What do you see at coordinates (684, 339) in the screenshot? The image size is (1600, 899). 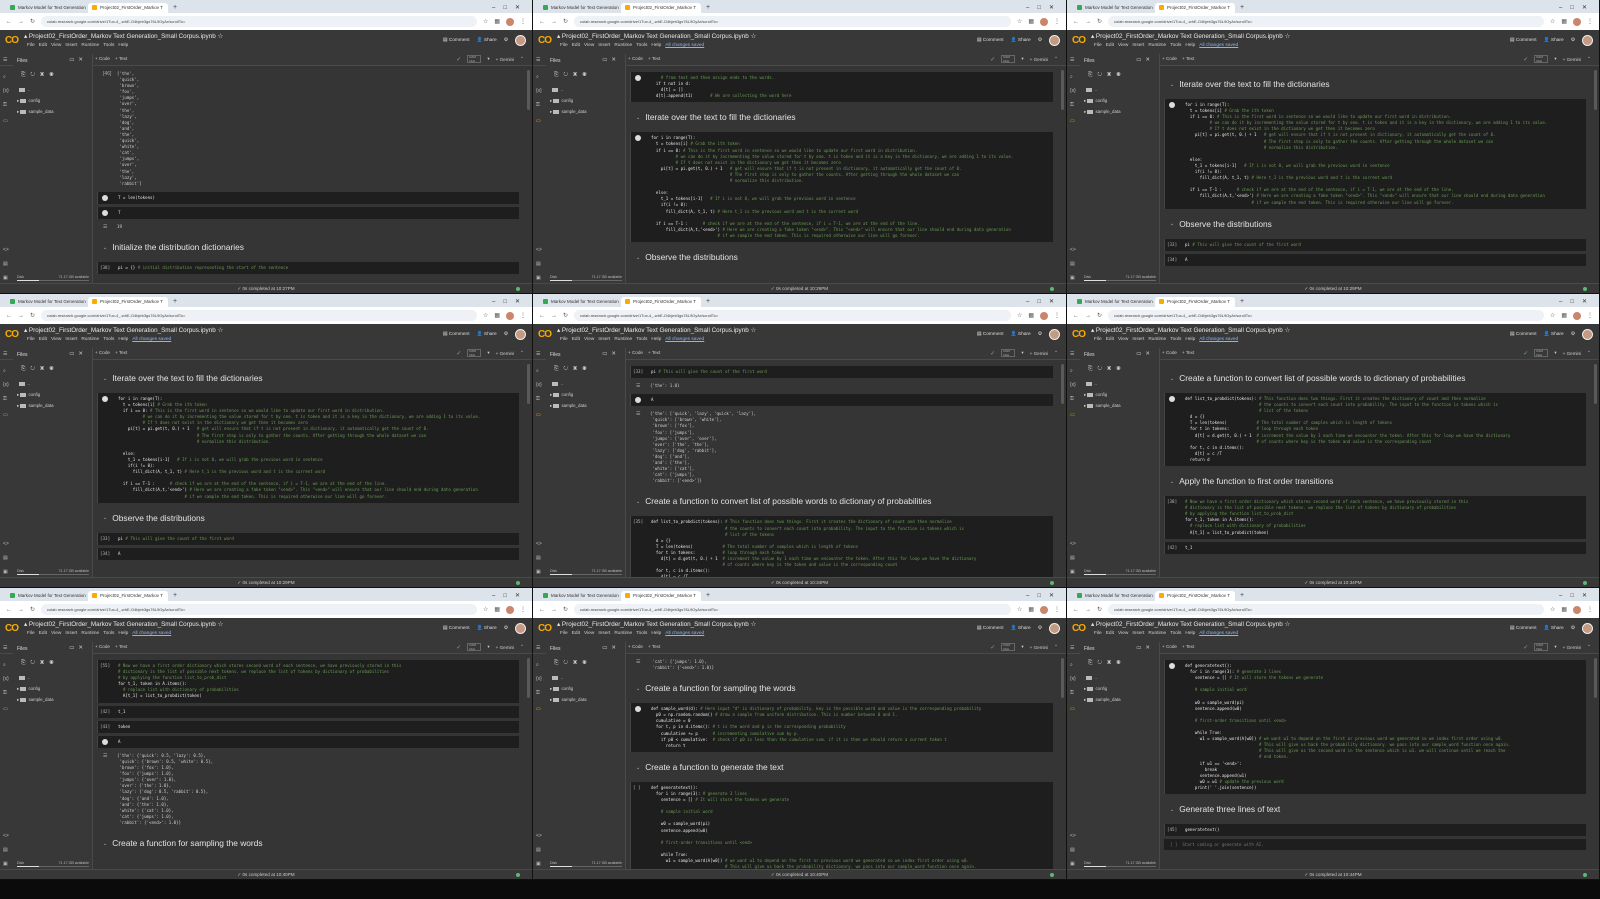 I see `save-status: All changes saved` at bounding box center [684, 339].